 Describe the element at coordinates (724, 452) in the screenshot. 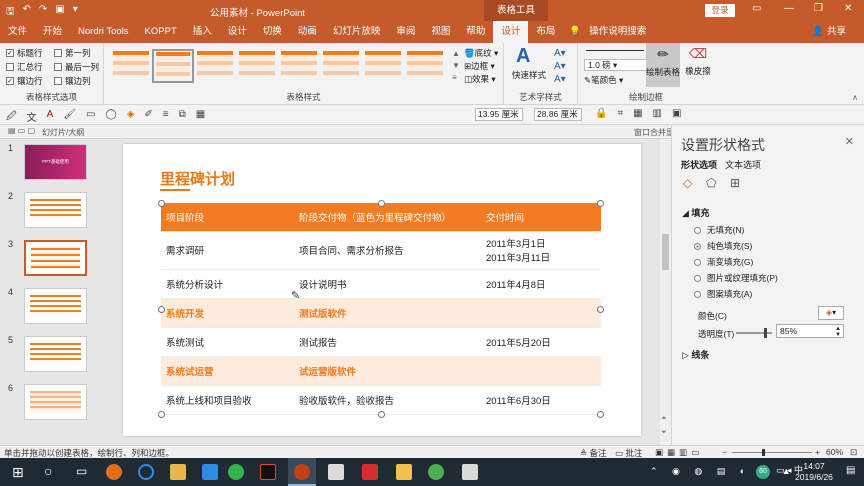

I see `zoom-out-icon: −` at that location.